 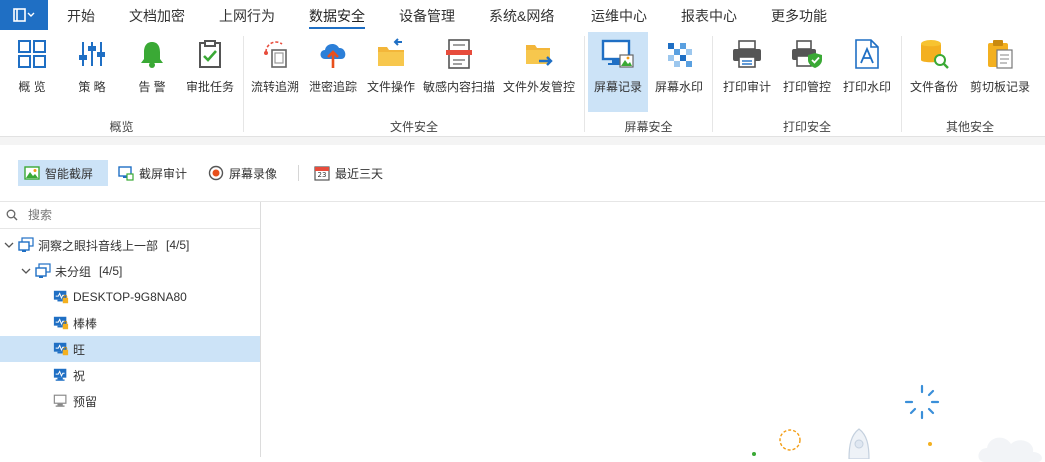 I want to click on overview-button: 概 览, so click(x=32, y=72).